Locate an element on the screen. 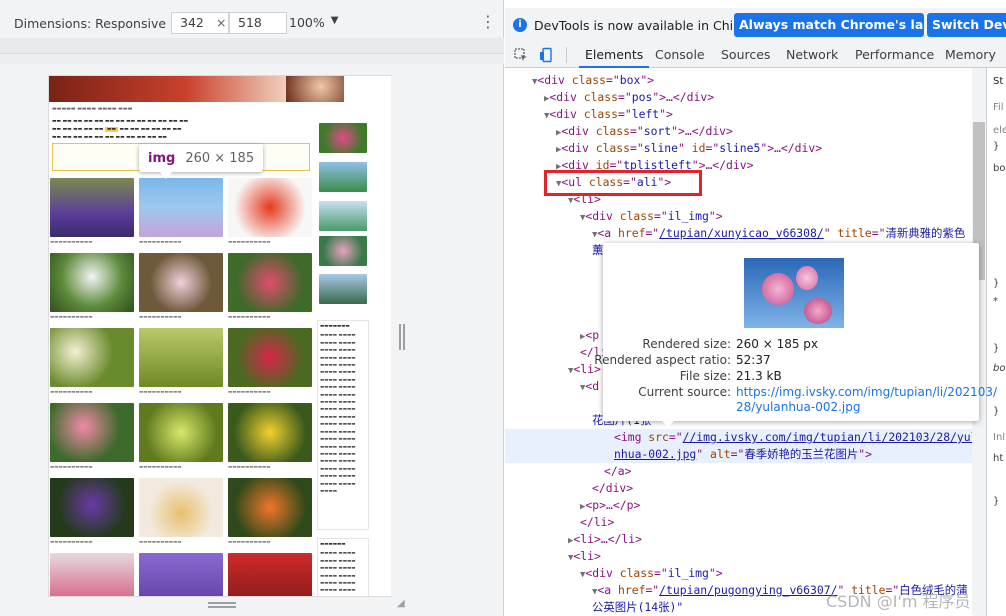 Image resolution: width=1006 pixels, height=616 pixels. tab-elements: Elements is located at coordinates (614, 57).